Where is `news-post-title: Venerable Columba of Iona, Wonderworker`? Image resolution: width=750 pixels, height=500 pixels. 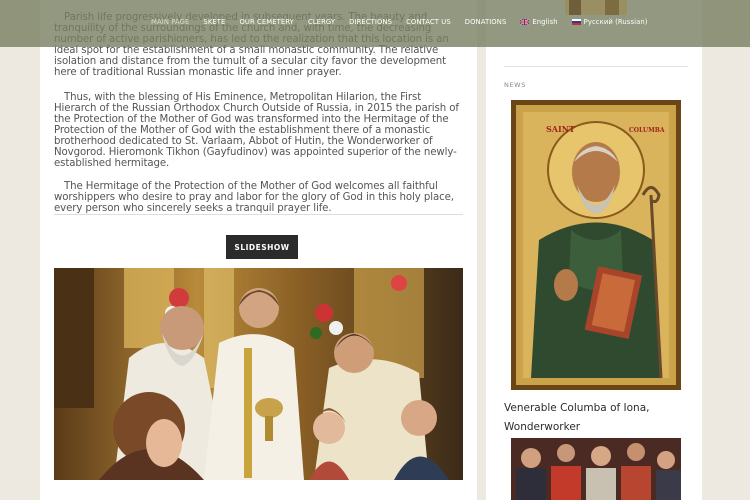 news-post-title: Venerable Columba of Iona, Wonderworker is located at coordinates (596, 418).